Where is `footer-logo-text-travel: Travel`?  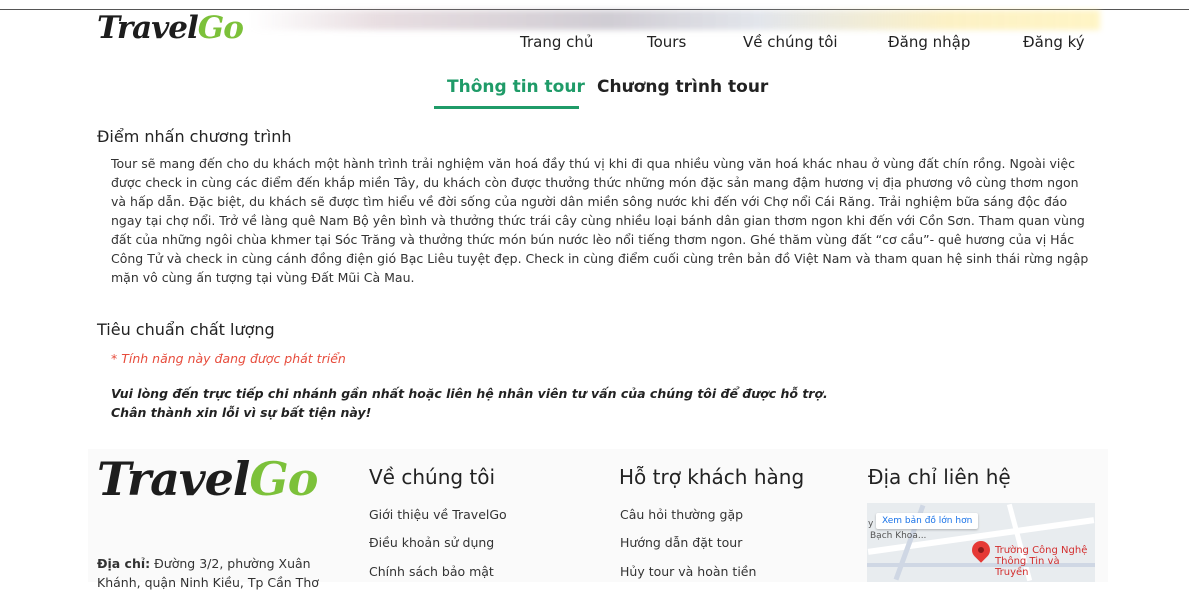
footer-logo-text-travel: Travel is located at coordinates (173, 479).